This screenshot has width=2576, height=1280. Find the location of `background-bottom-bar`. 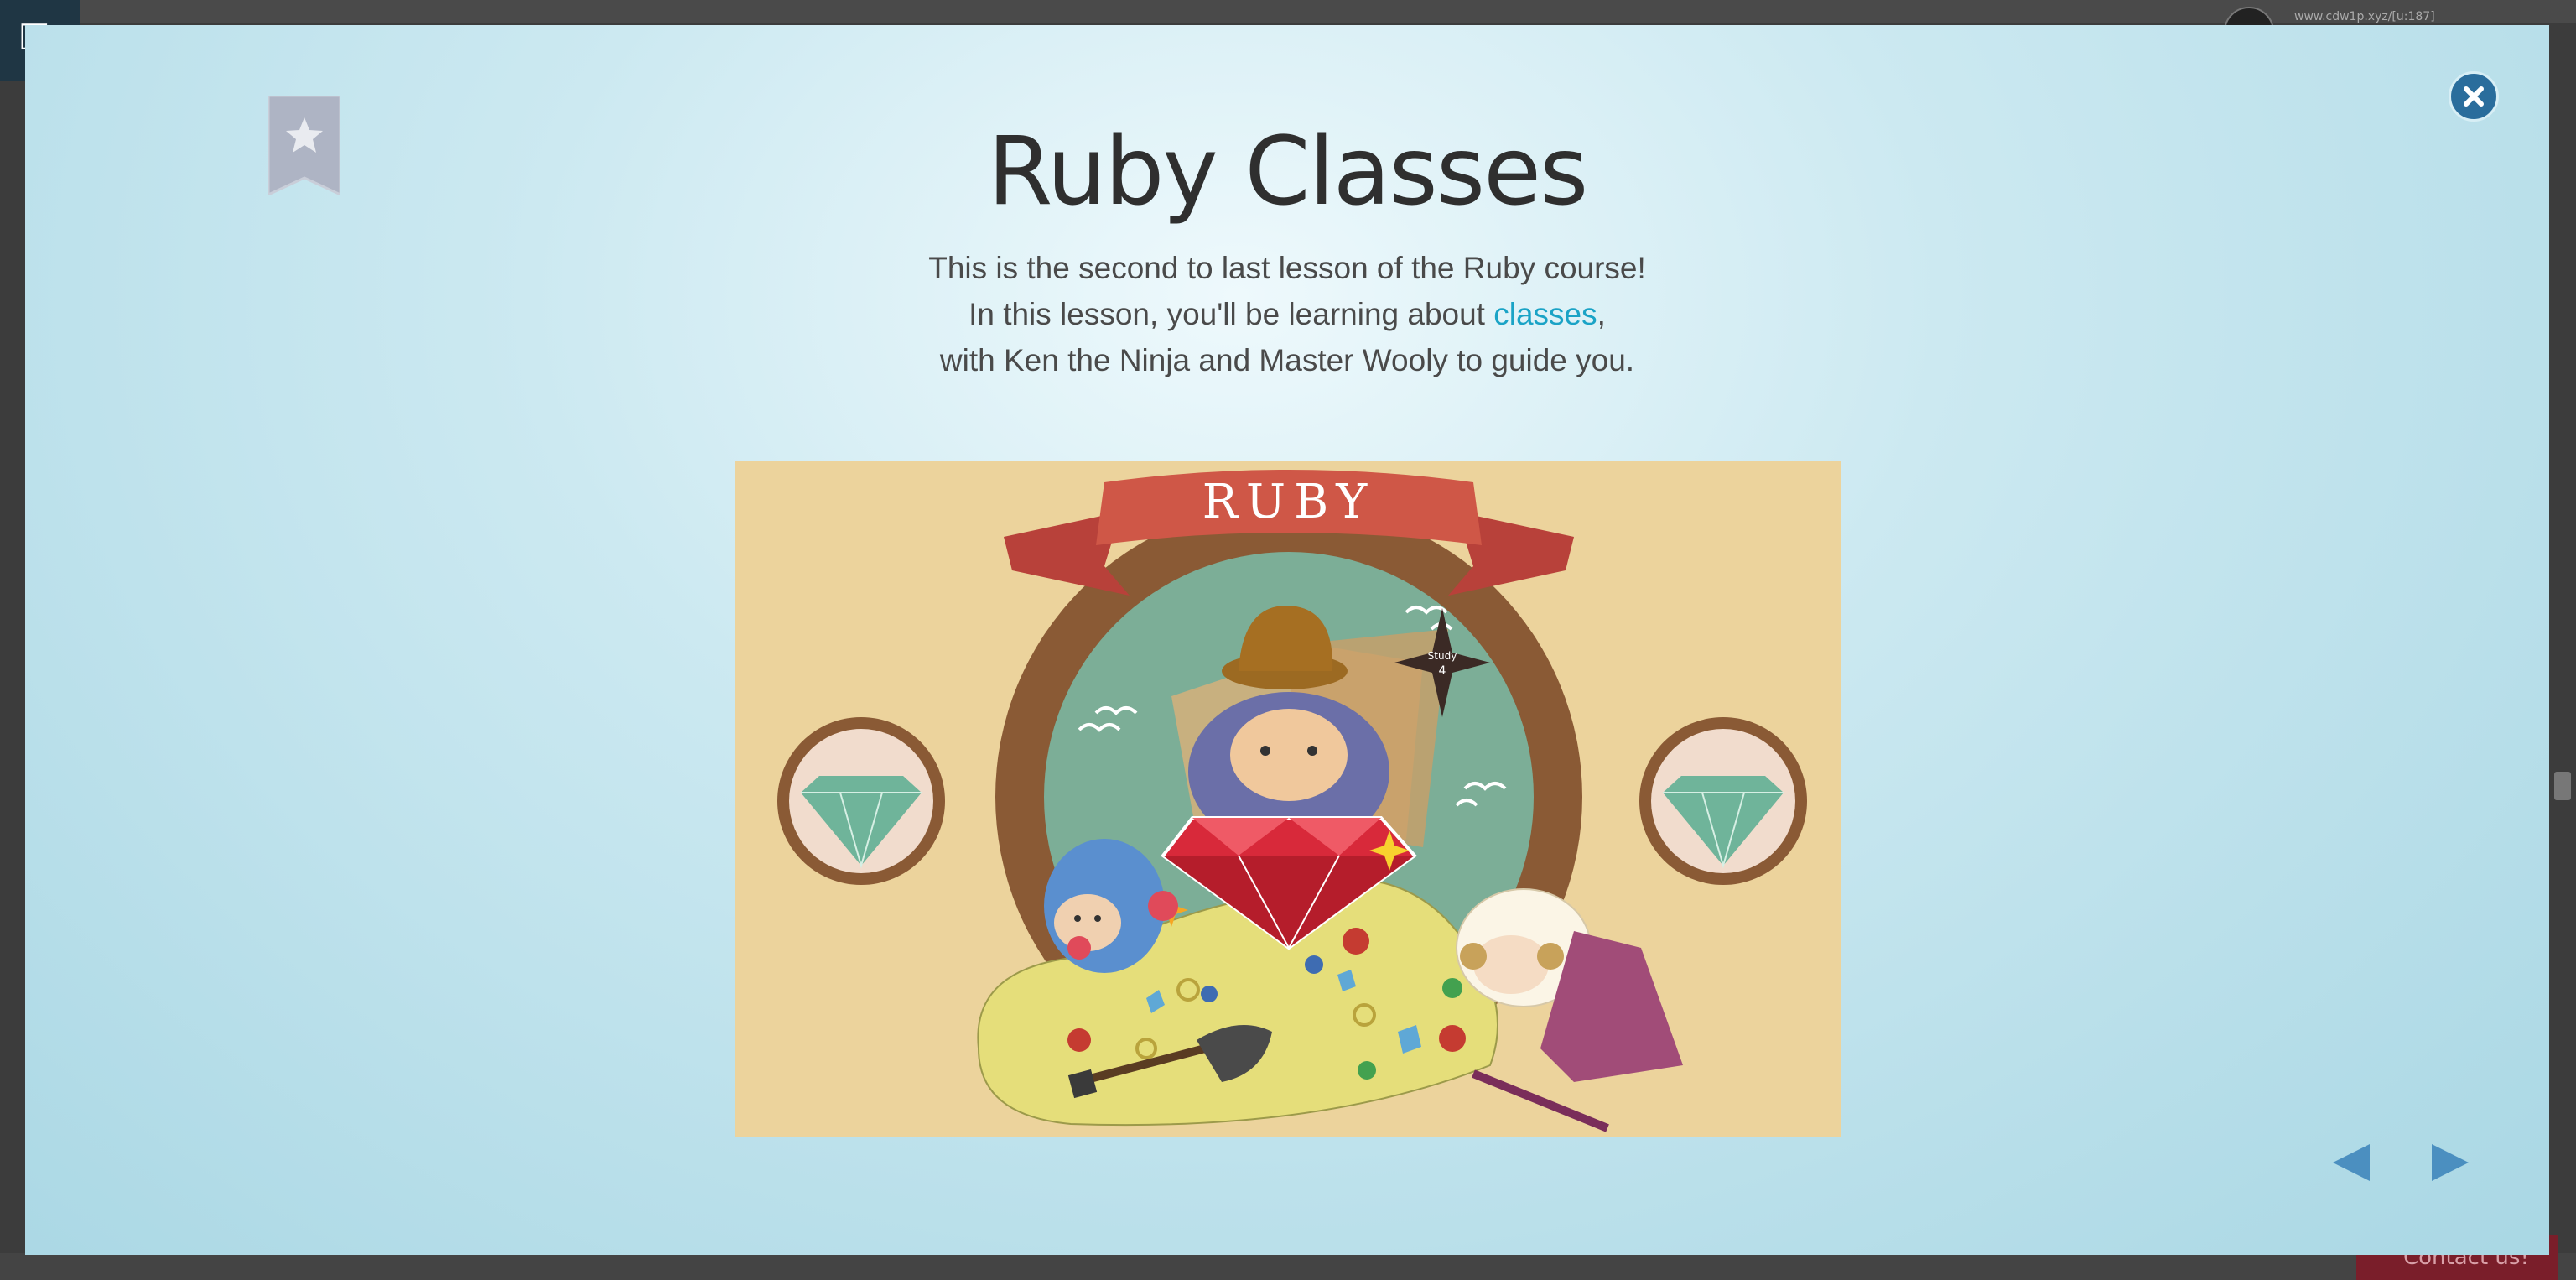

background-bottom-bar is located at coordinates (1288, 1266).